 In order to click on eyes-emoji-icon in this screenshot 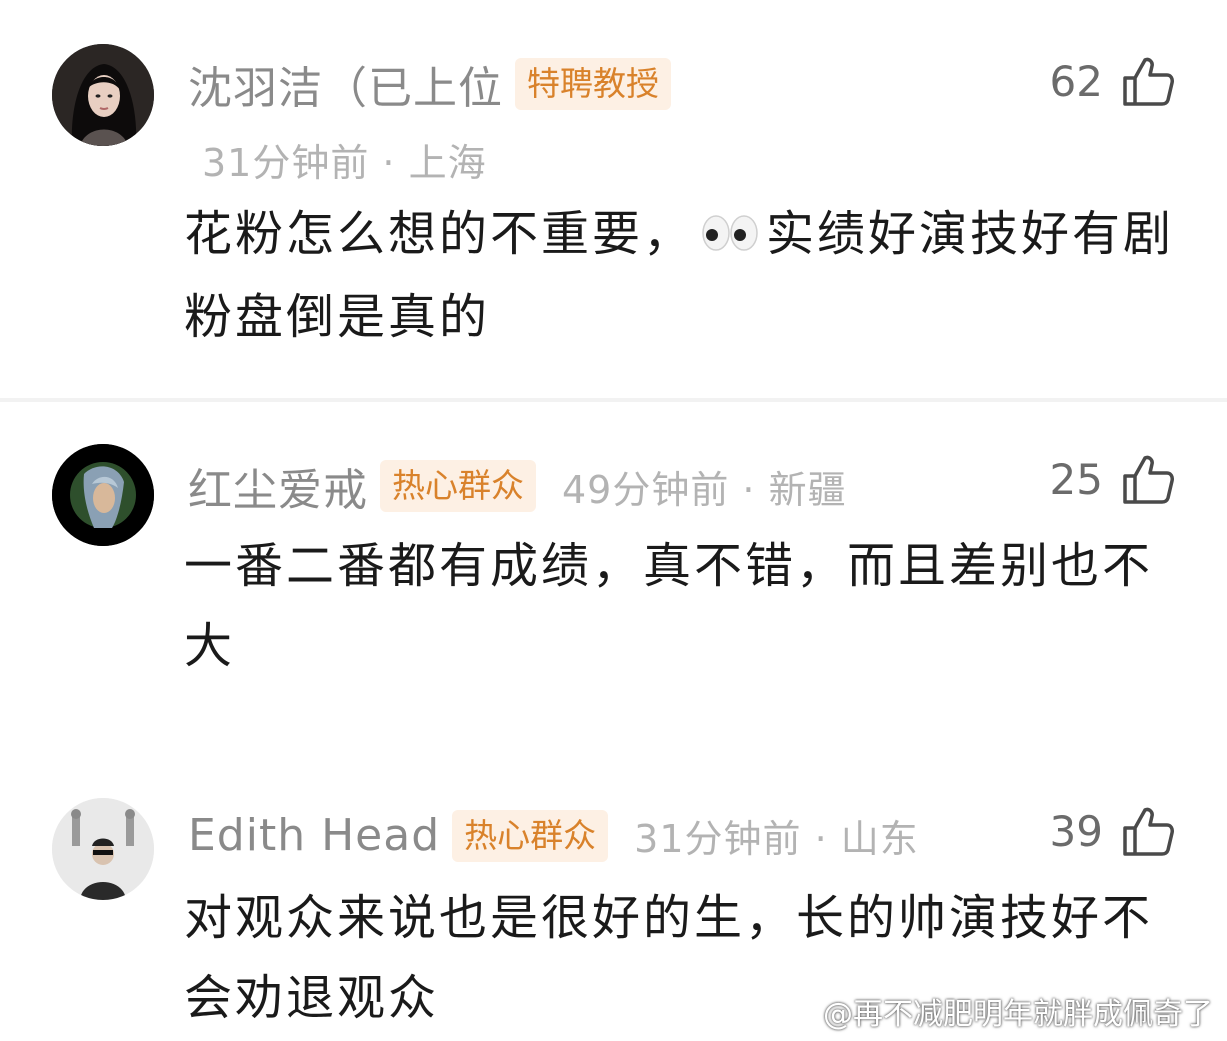, I will do `click(730, 237)`.